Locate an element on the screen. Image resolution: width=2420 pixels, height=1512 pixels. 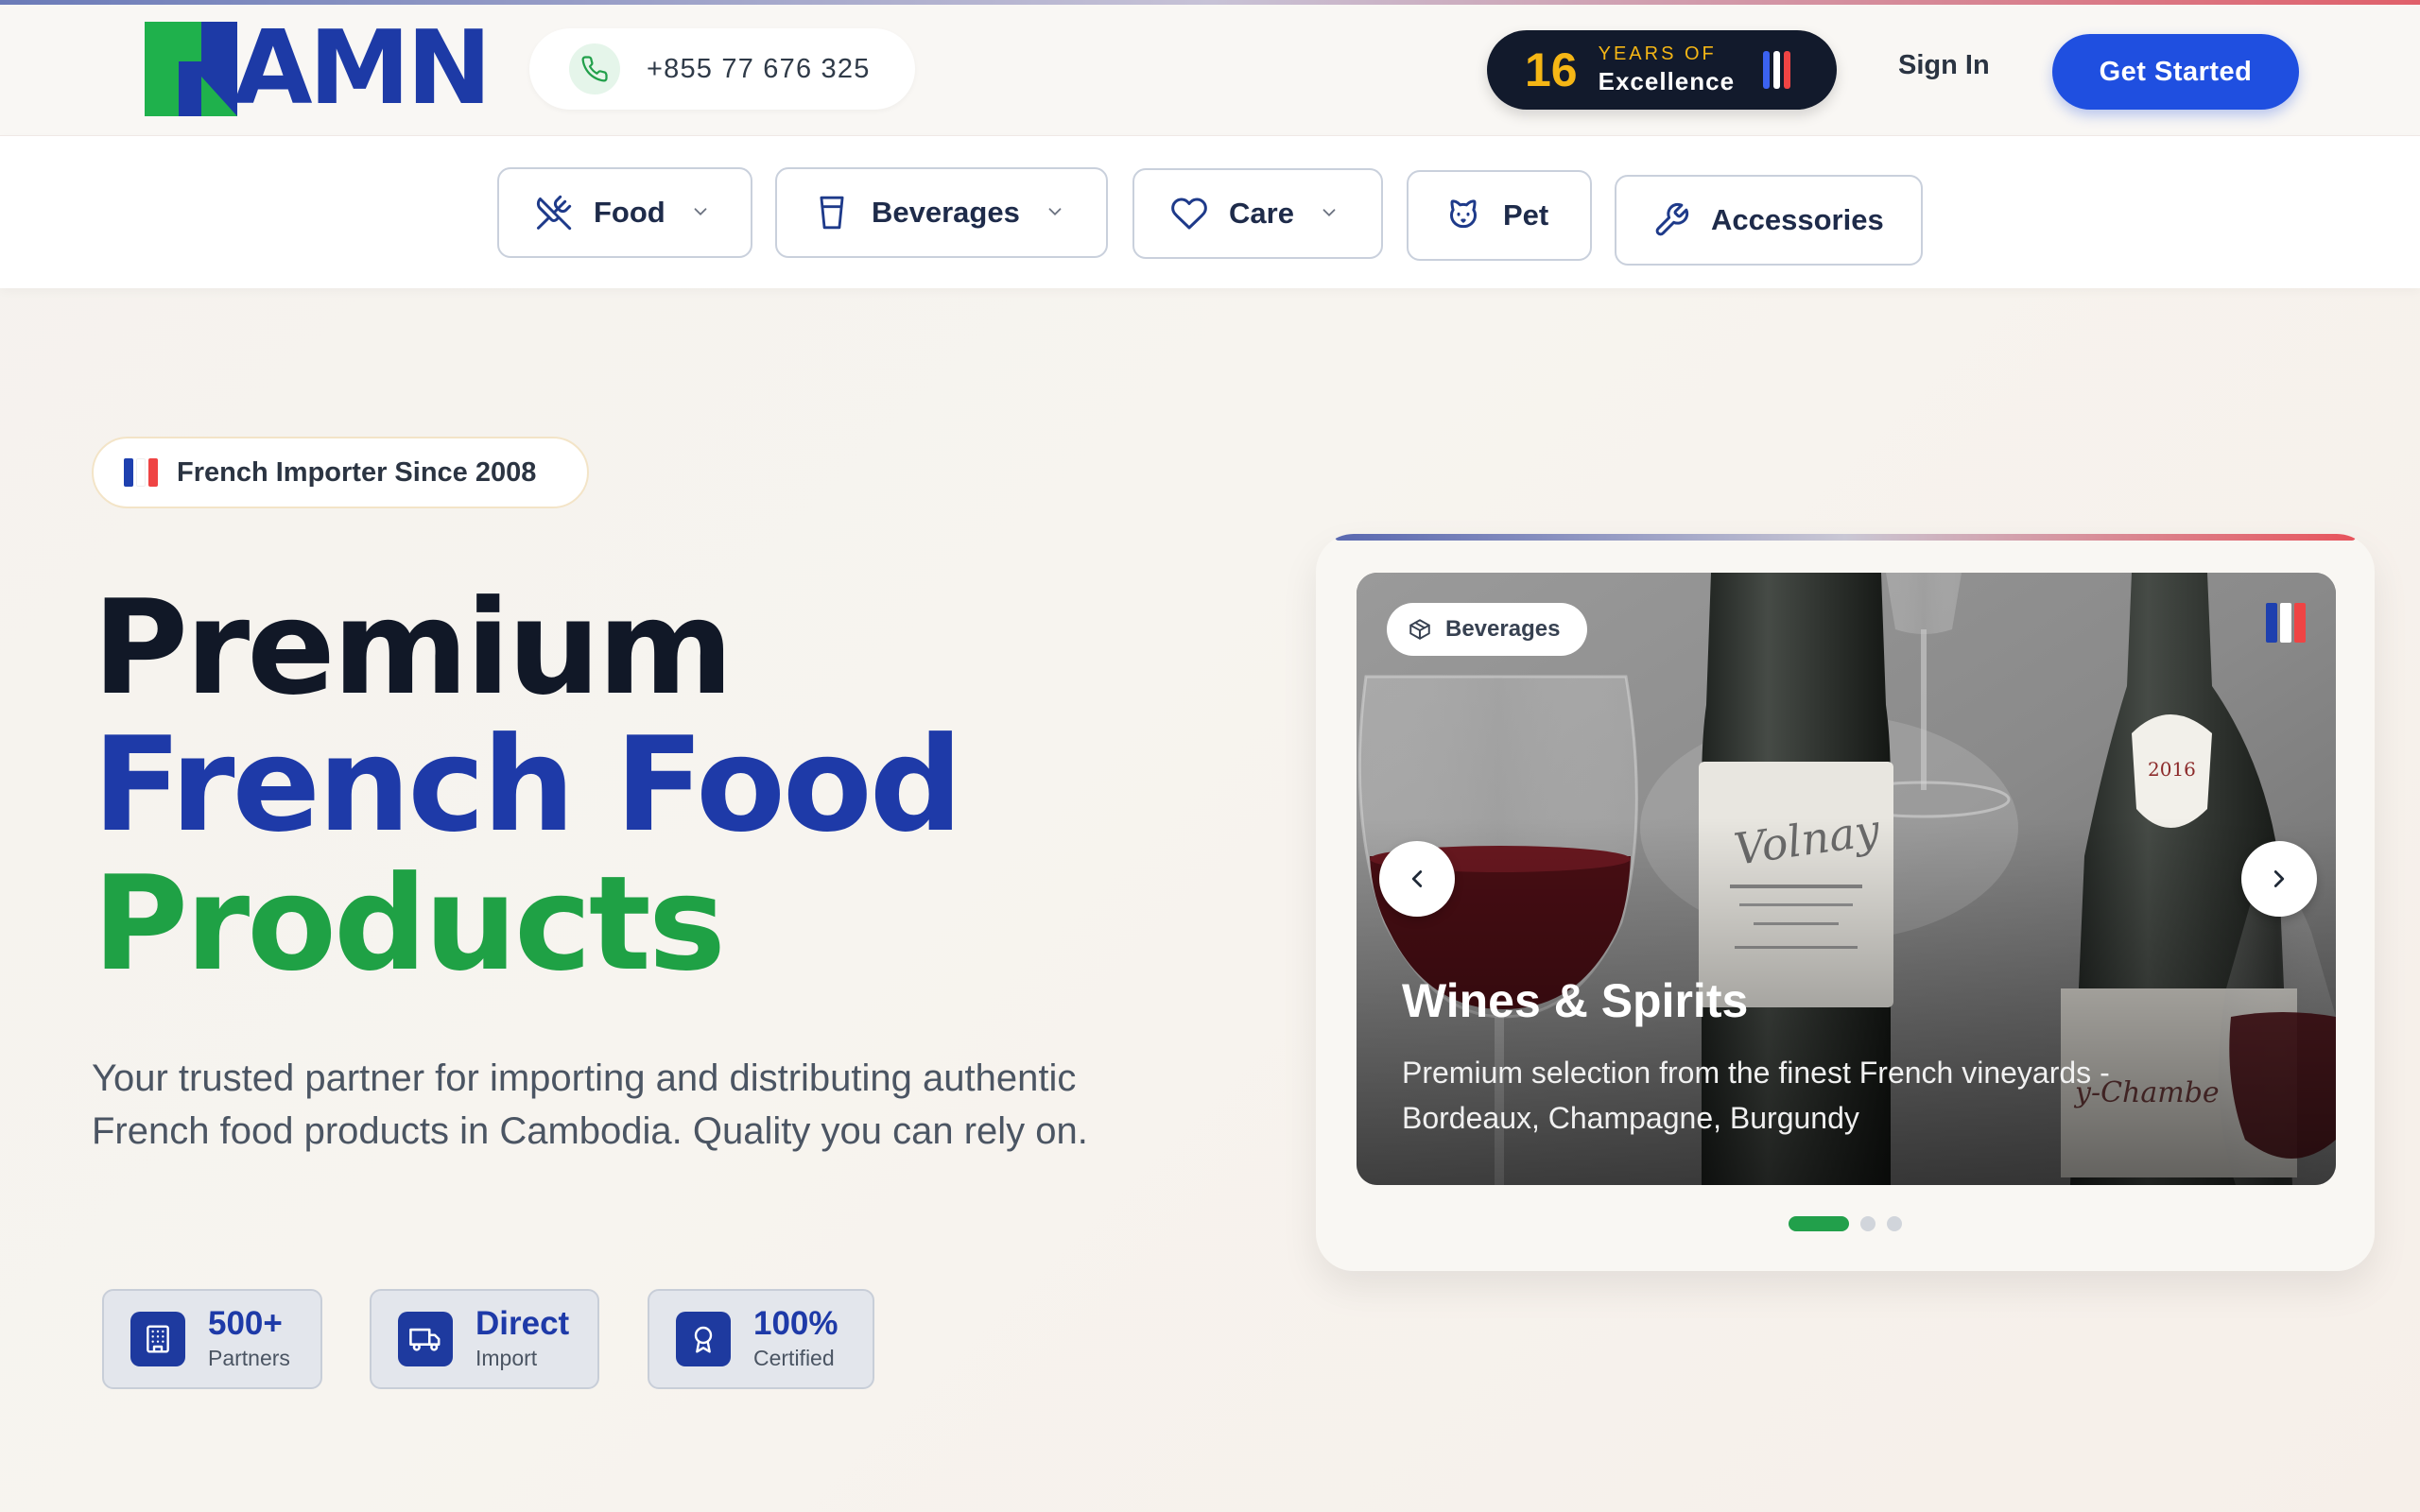
award-icon is located at coordinates (703, 1339).